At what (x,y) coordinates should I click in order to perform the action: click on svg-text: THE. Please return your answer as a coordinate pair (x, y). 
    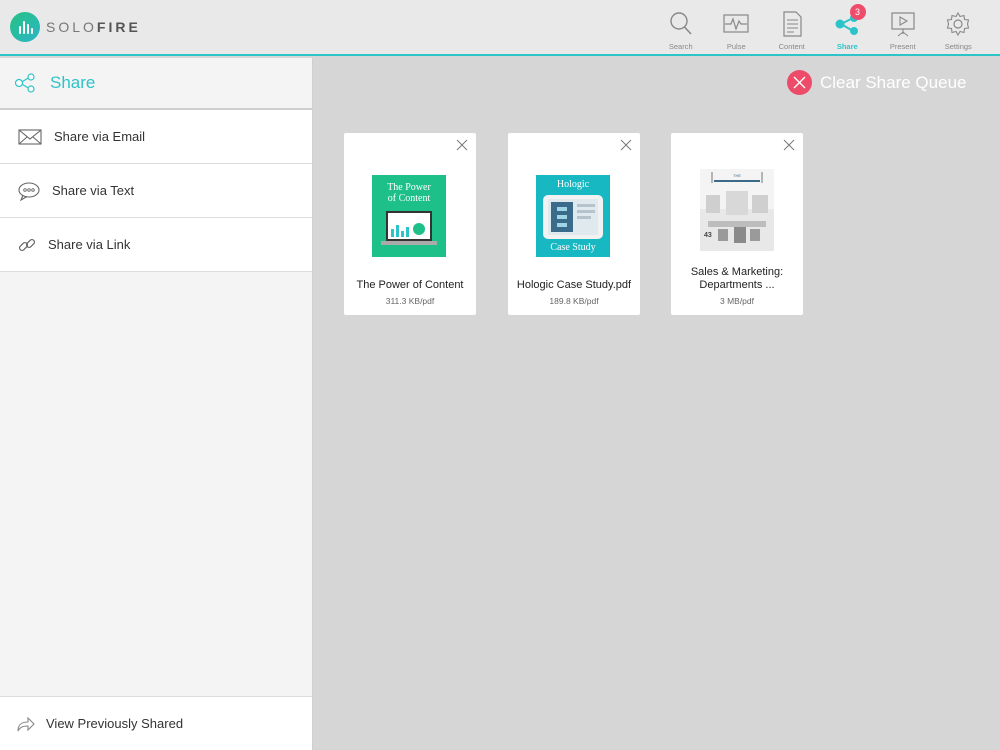
    Looking at the image, I should click on (737, 175).